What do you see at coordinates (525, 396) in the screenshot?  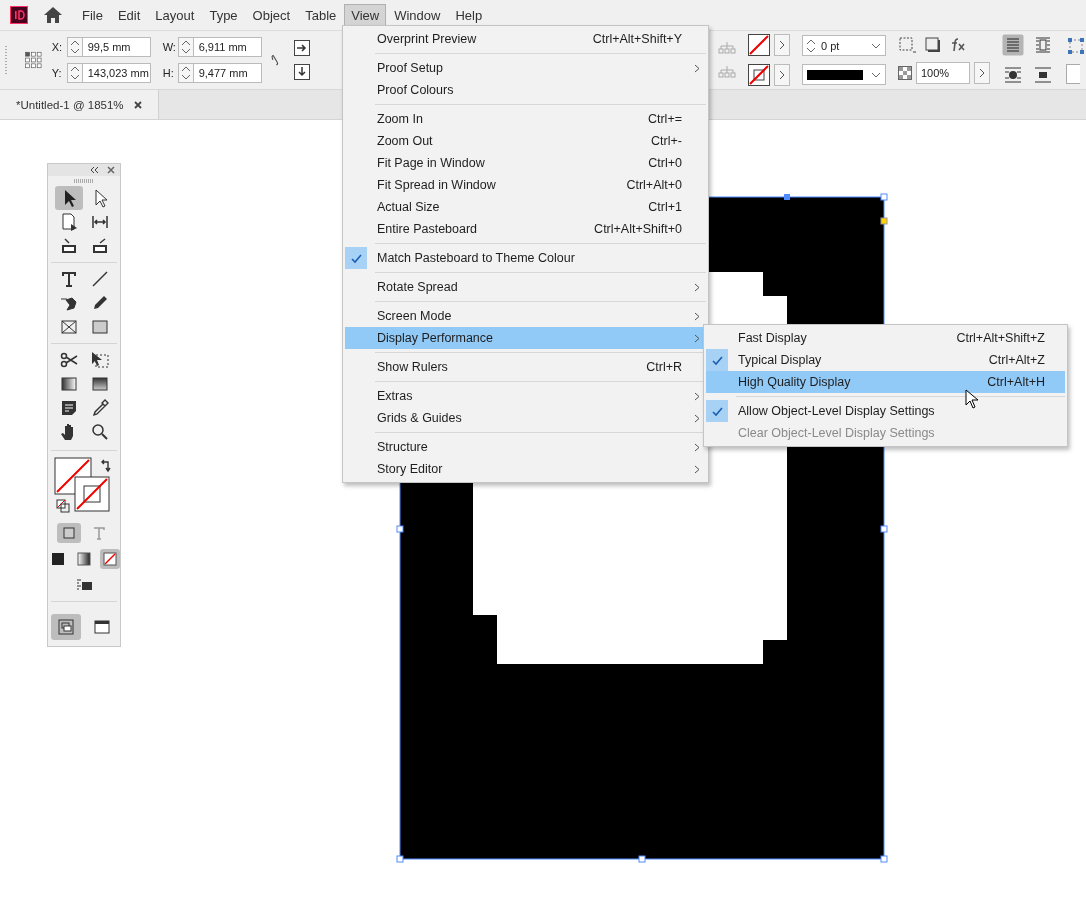 I see `menu-item: Extras` at bounding box center [525, 396].